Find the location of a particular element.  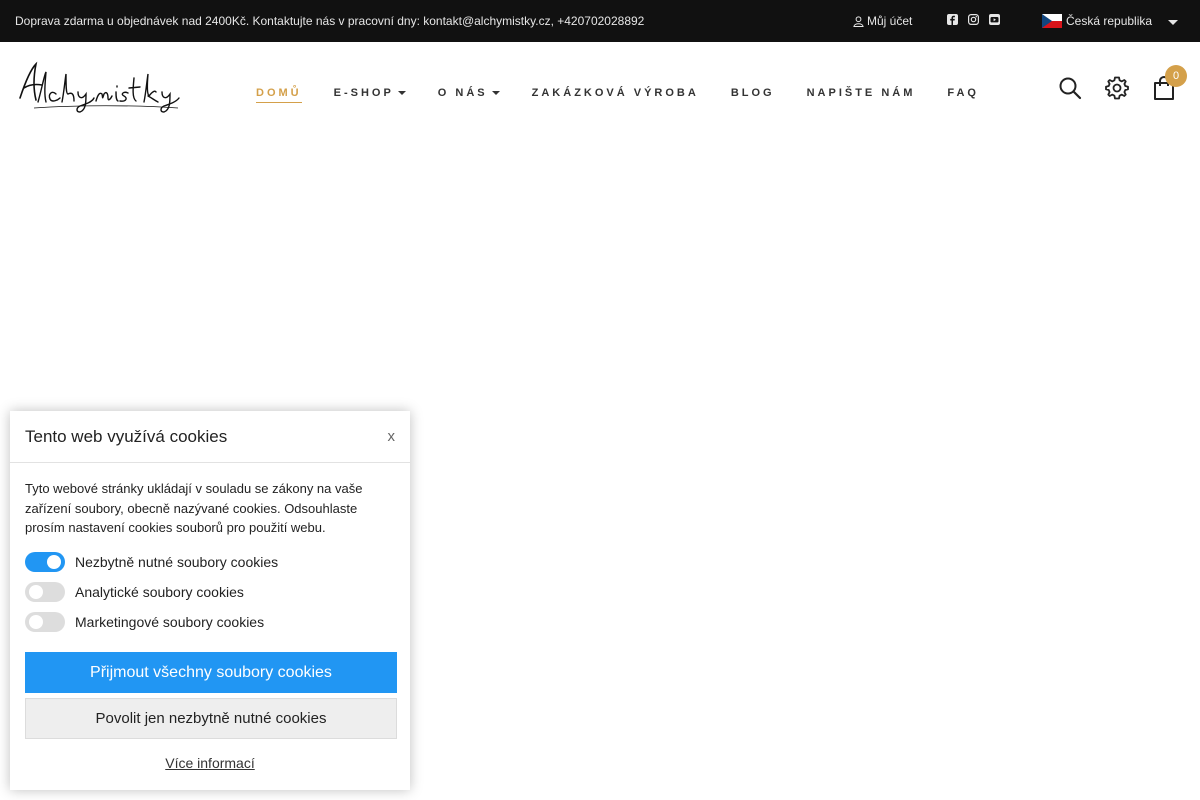

nav-label: NAPIŠTE NÁM is located at coordinates (861, 93).